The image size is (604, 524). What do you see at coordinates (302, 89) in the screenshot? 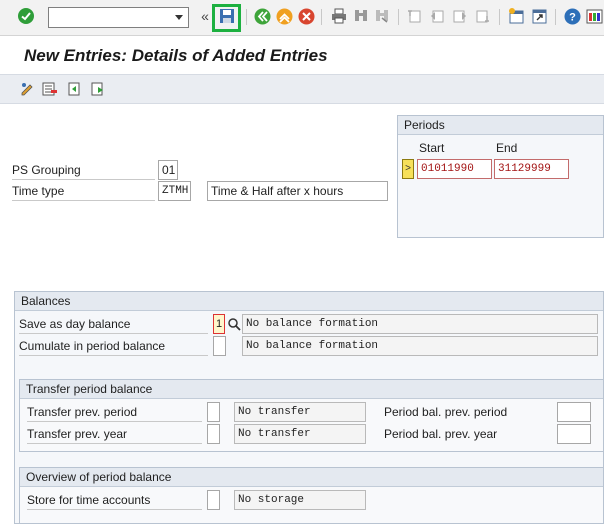
I see `application-toolbar` at bounding box center [302, 89].